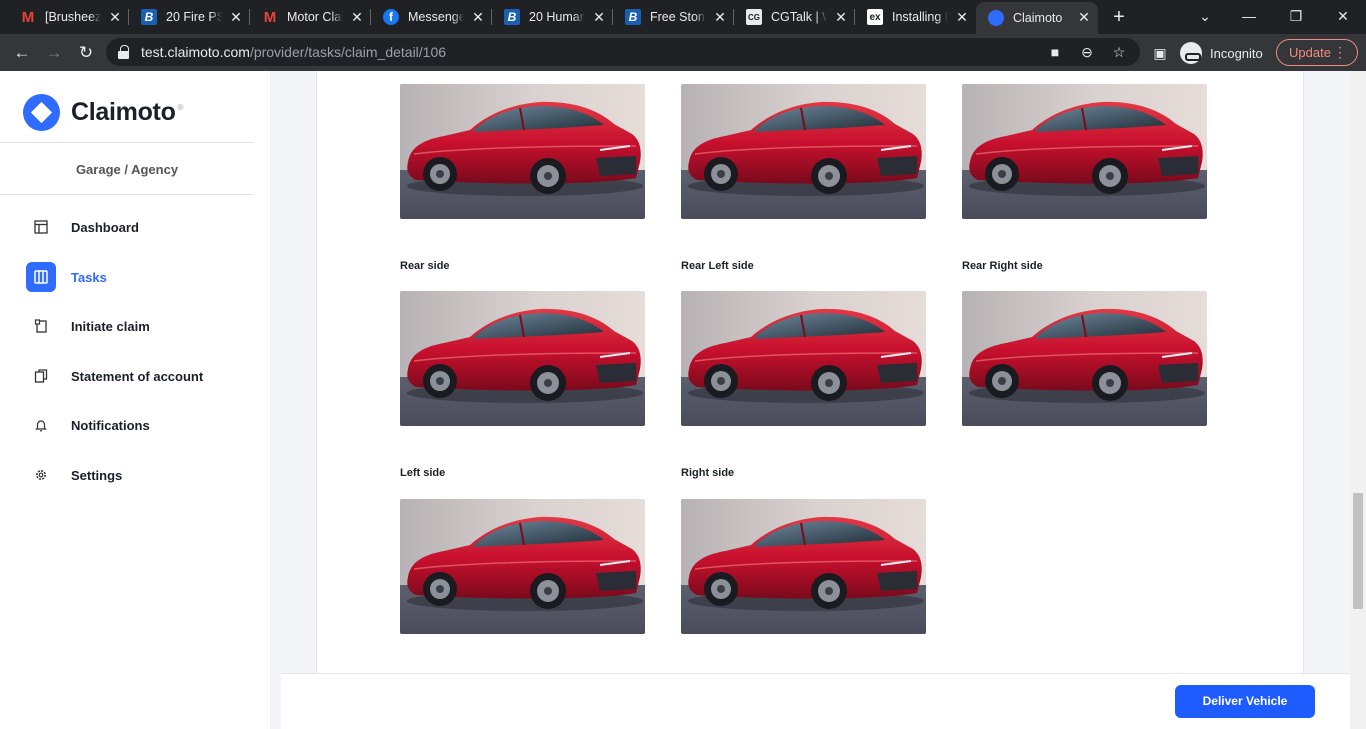 The width and height of the screenshot is (1366, 729). I want to click on browser-tab: B 20 Human ✕, so click(552, 17).